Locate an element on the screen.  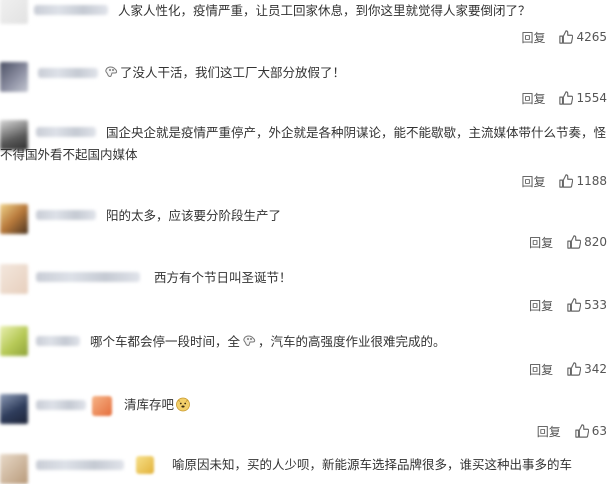
comment-actions: 回复 4265 is located at coordinates (564, 37).